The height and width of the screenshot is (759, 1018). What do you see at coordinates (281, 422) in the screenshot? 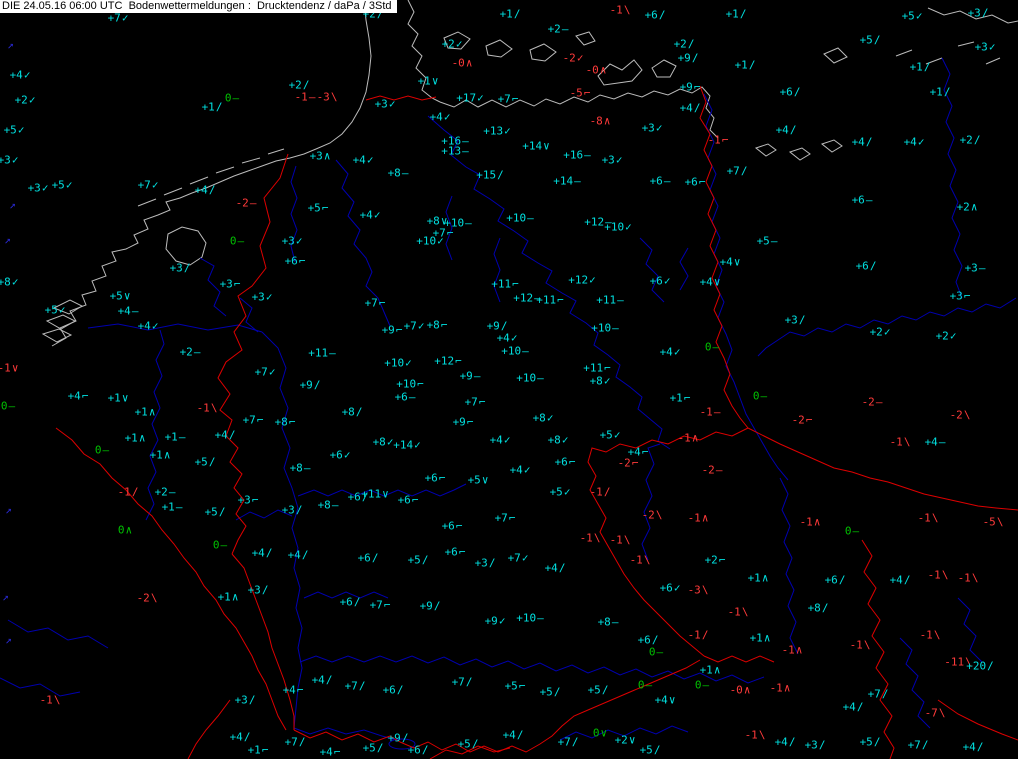
I see `pressure-tendency-value: +8` at bounding box center [281, 422].